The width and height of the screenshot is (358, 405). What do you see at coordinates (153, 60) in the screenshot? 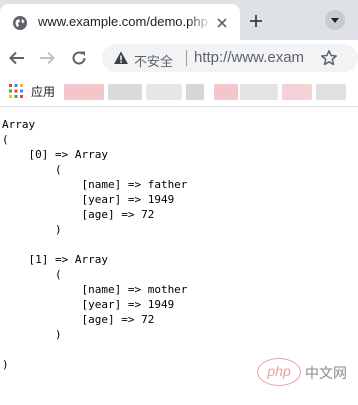
I see `security-label: 不安全` at bounding box center [153, 60].